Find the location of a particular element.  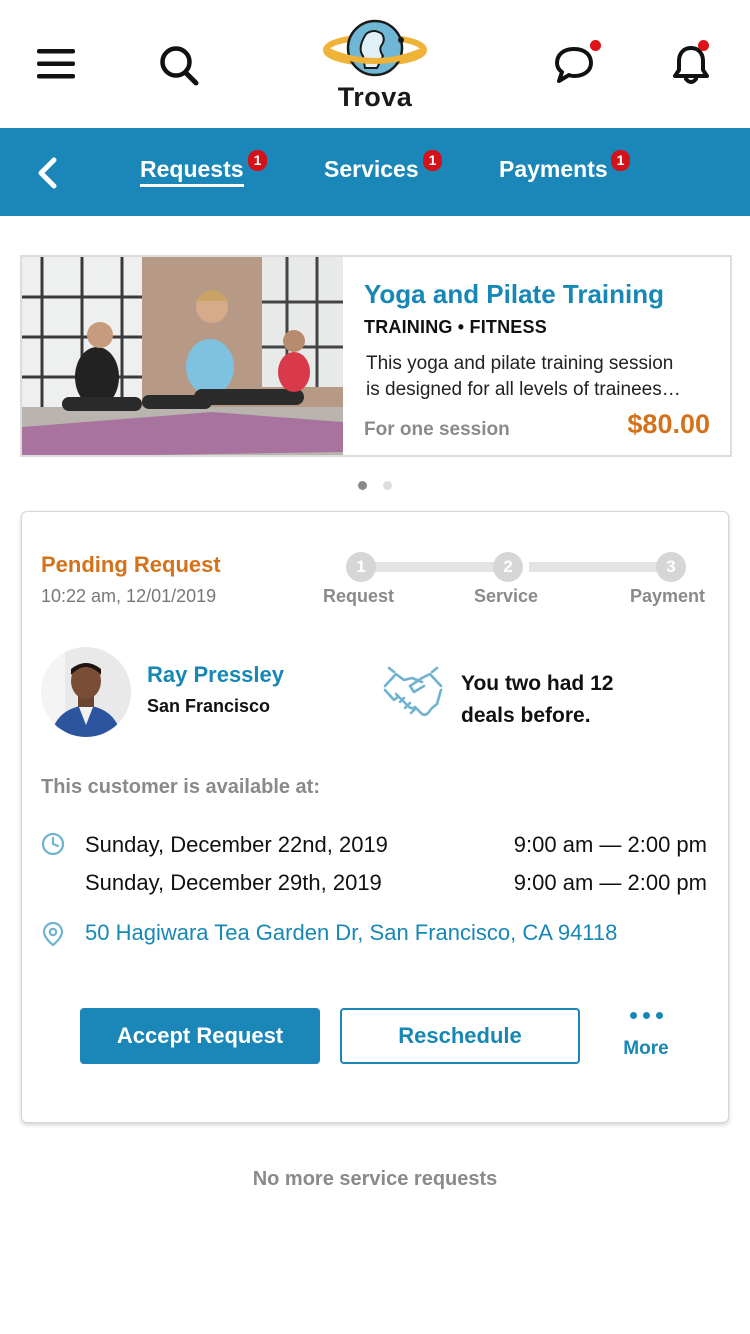

tab-payments: Payments 1 is located at coordinates (564, 171).